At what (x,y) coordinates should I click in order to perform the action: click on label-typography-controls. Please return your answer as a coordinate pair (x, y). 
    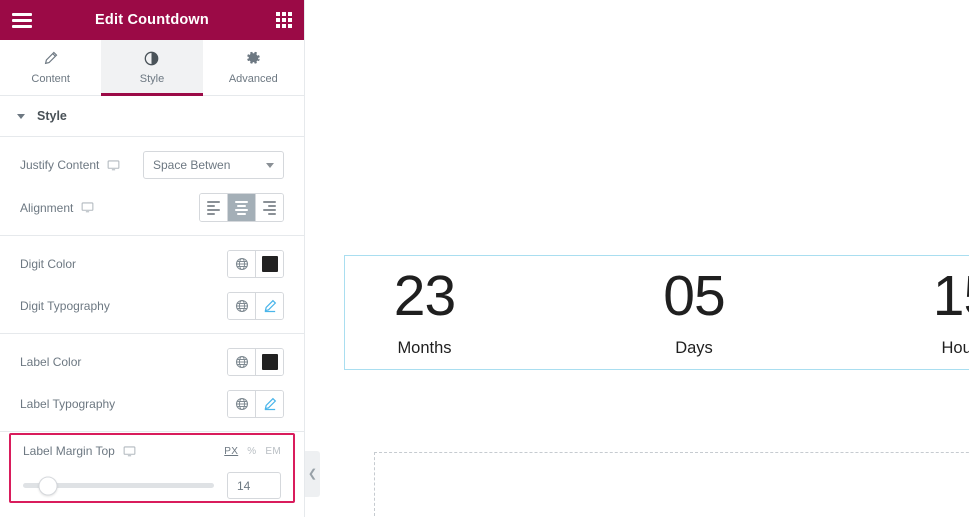
    Looking at the image, I should click on (255, 404).